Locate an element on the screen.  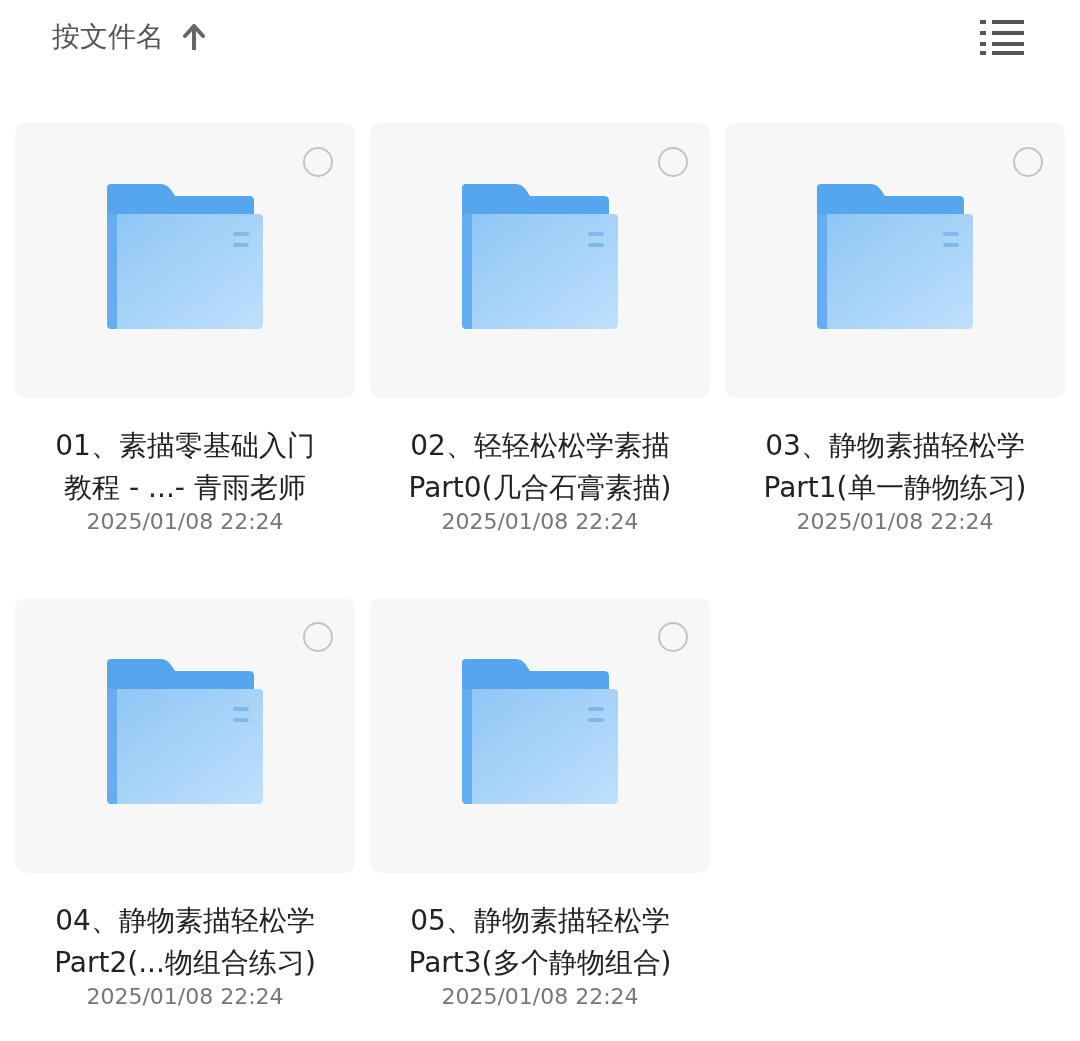
list-view-icon is located at coordinates (1002, 37).